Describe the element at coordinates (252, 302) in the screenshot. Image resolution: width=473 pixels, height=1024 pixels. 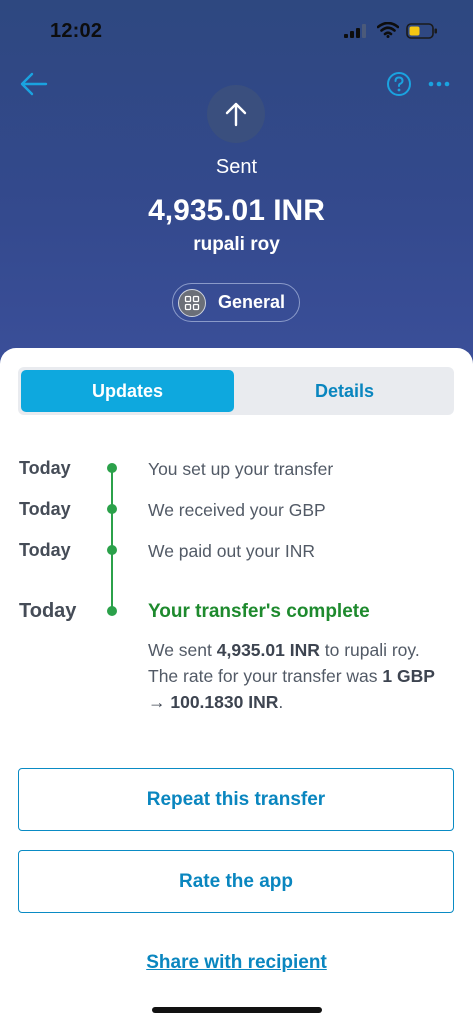
I see `category-label: General` at that location.